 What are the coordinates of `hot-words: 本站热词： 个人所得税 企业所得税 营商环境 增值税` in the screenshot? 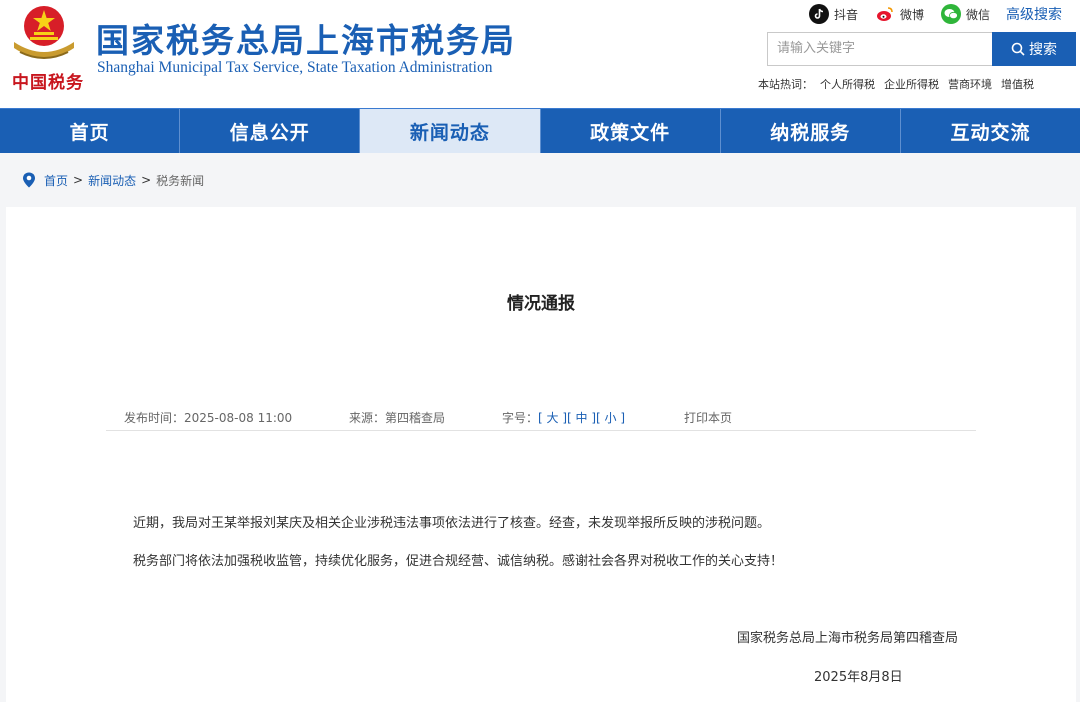 It's located at (896, 84).